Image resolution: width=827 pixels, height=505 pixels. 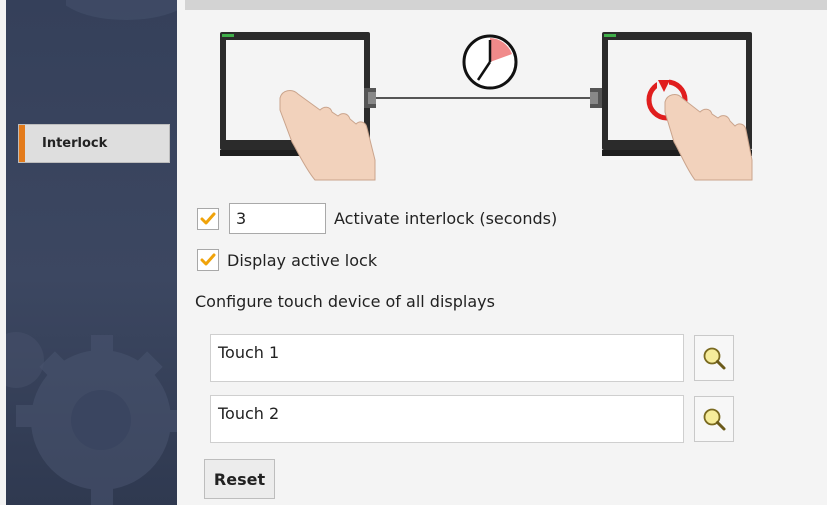 I want to click on touch-device-1-field: Touch 1, so click(x=447, y=358).